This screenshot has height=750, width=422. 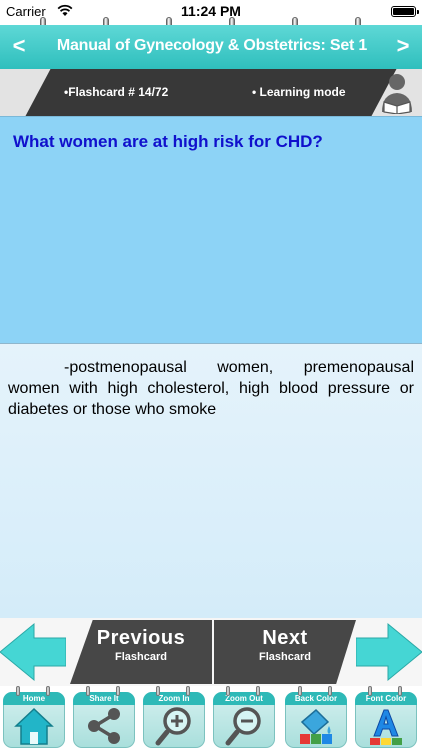 What do you see at coordinates (299, 92) in the screenshot?
I see `mode-label: • Learning mode` at bounding box center [299, 92].